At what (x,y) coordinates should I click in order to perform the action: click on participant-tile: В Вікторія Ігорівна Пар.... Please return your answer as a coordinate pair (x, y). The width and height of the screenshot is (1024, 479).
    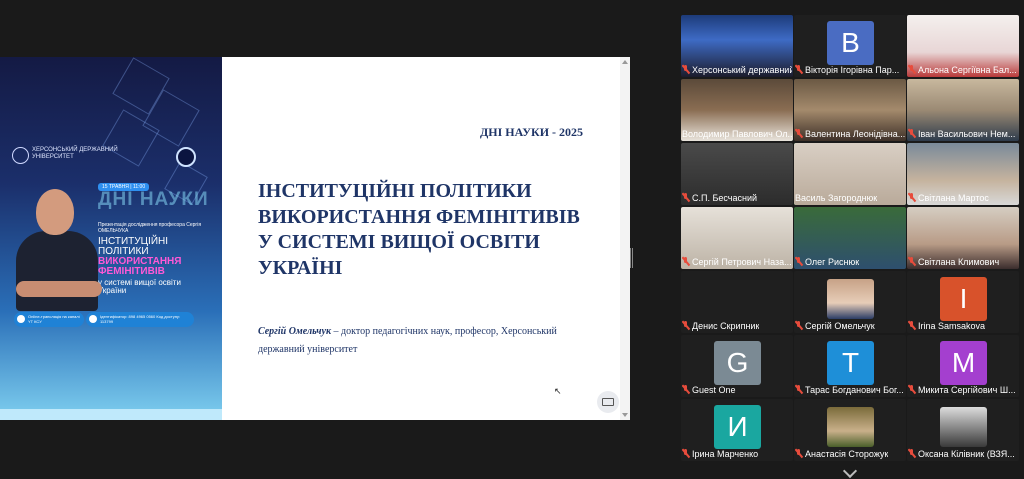
    Looking at the image, I should click on (850, 46).